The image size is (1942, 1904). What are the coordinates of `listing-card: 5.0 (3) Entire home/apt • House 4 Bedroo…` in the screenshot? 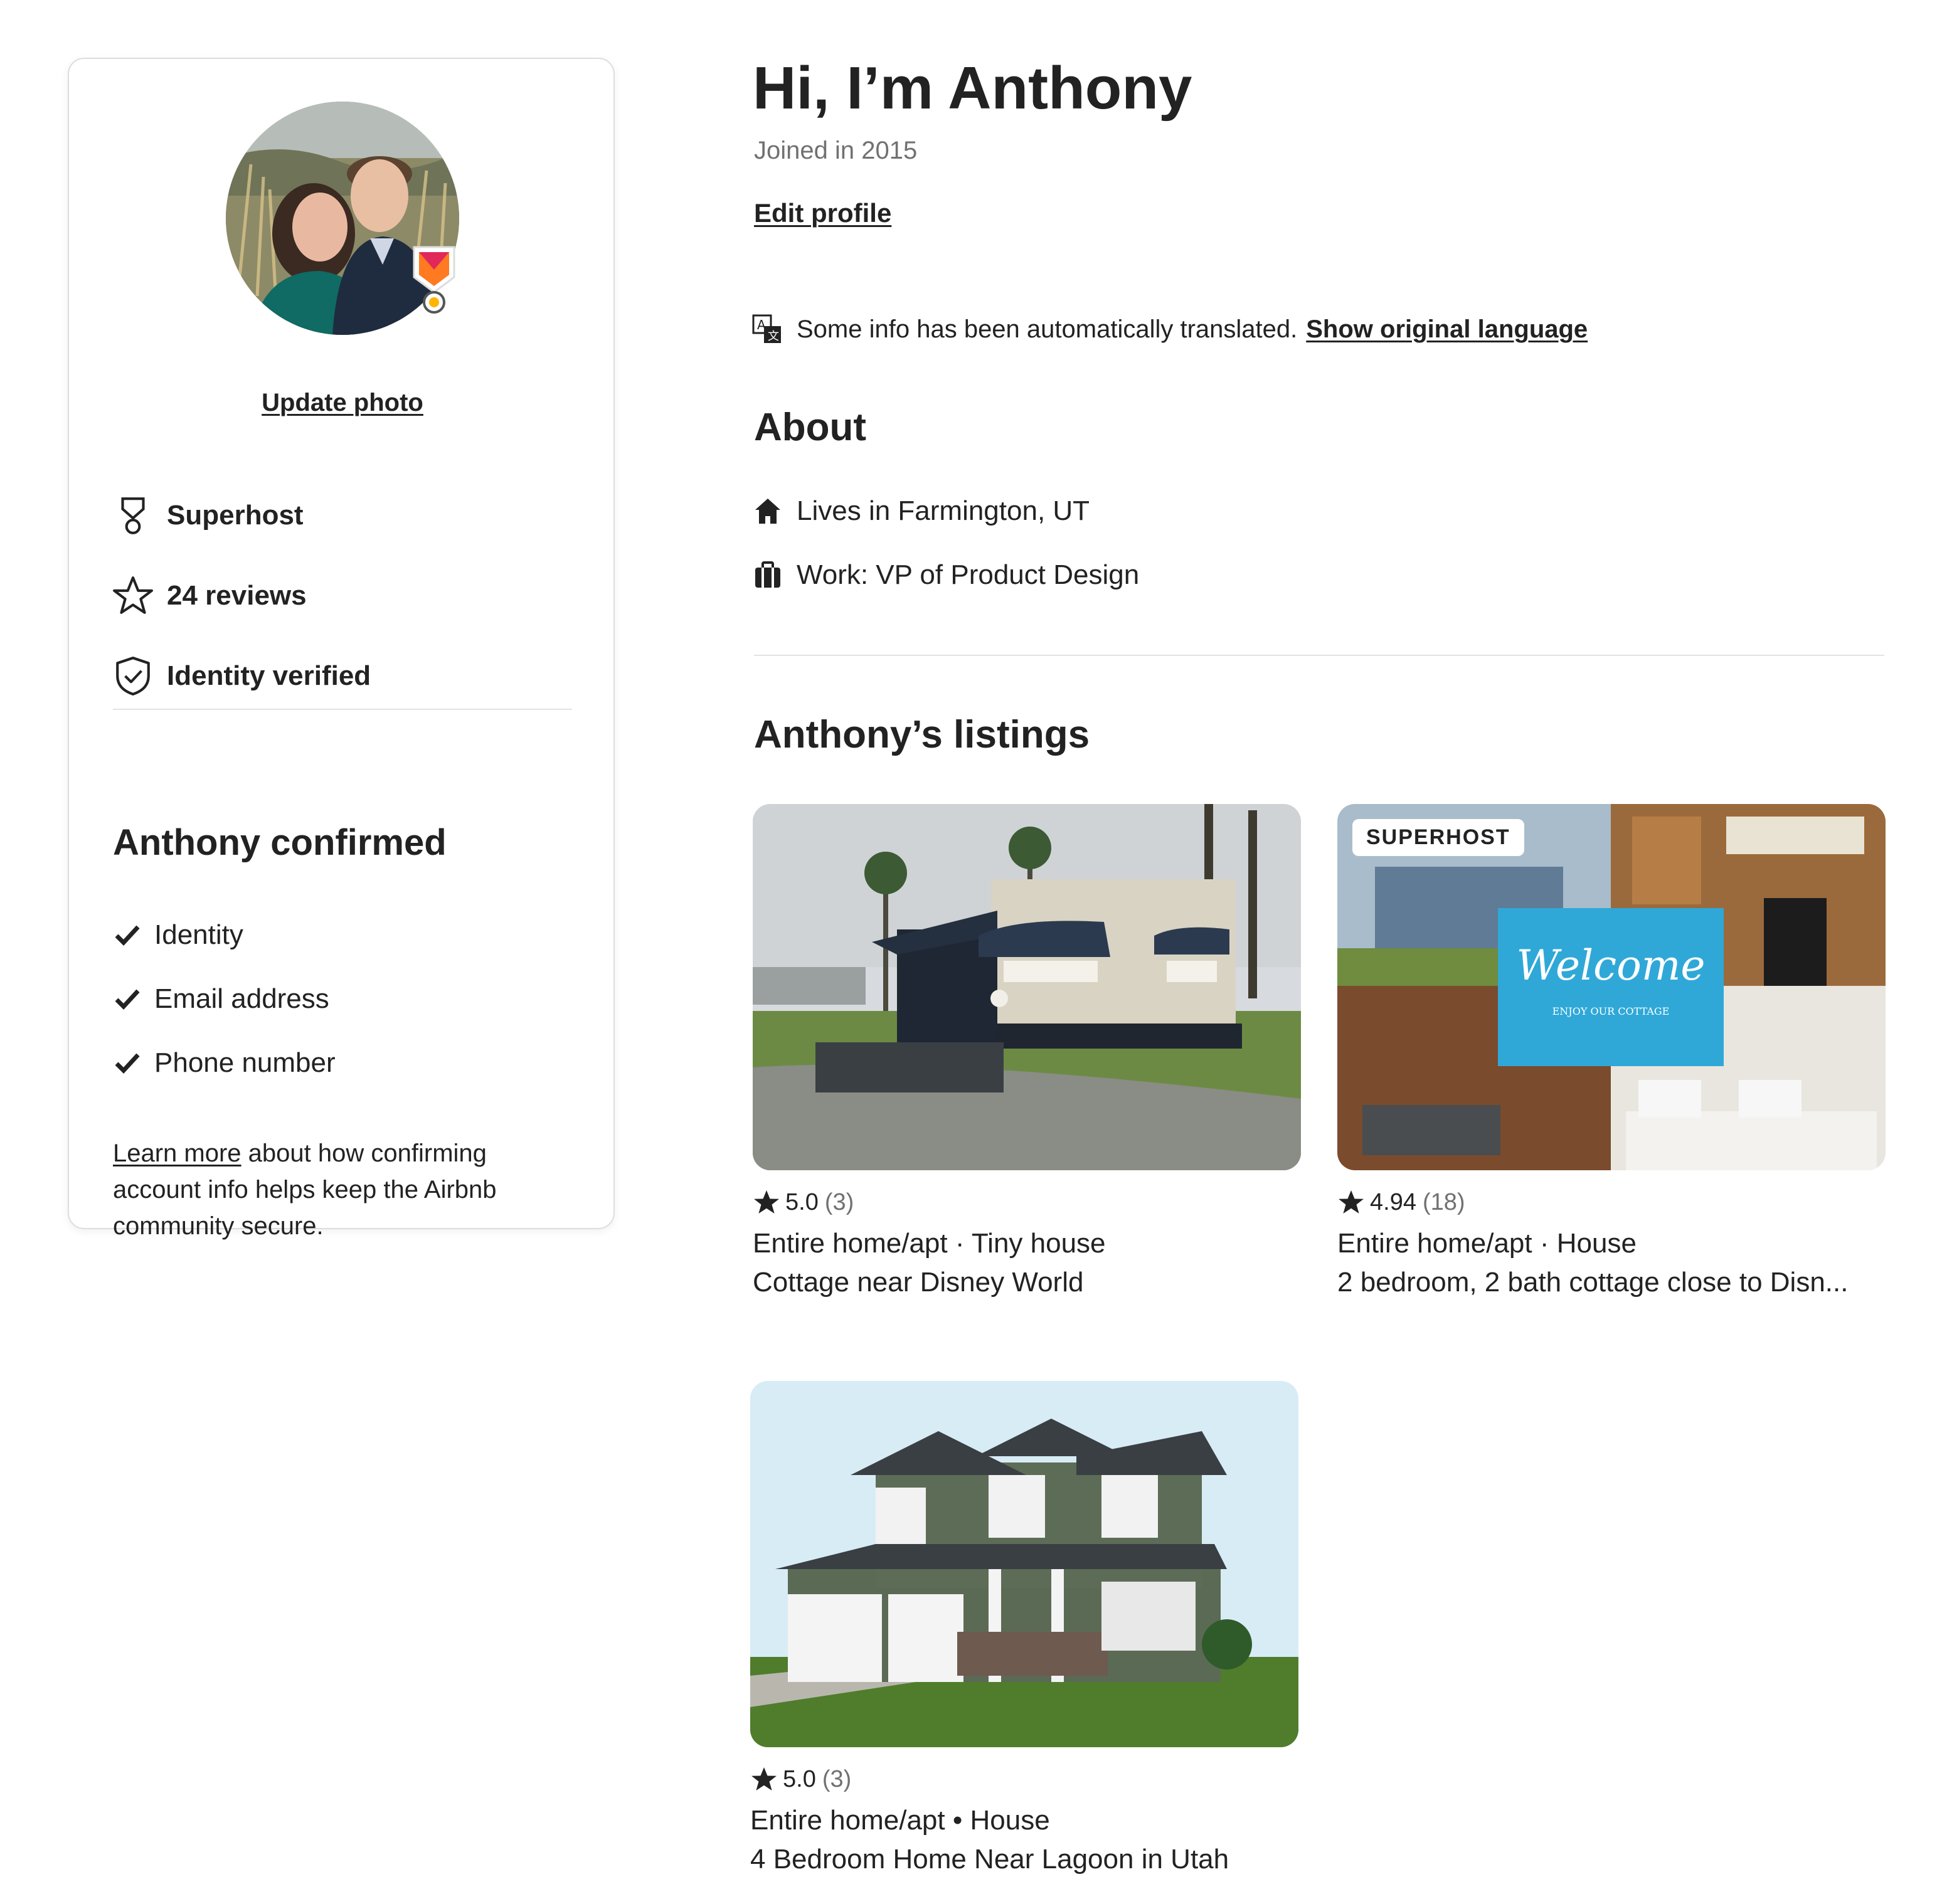 It's located at (1024, 1630).